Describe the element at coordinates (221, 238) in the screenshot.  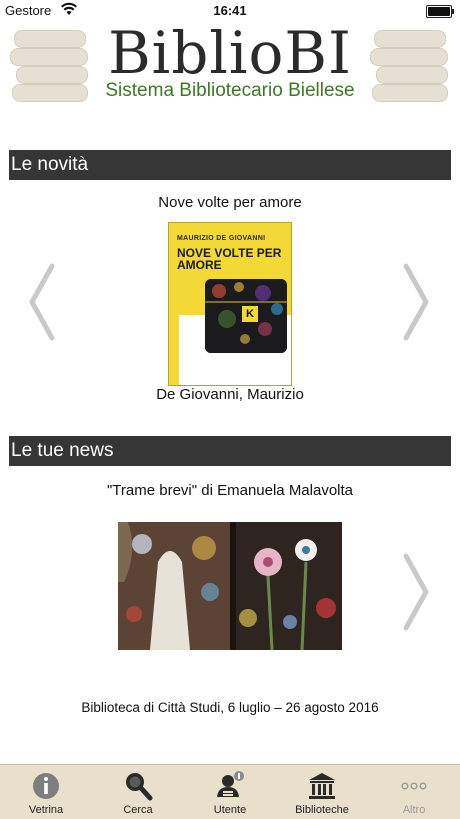
I see `cover-author-text: MAURIZIO DE GIOVANNI` at that location.